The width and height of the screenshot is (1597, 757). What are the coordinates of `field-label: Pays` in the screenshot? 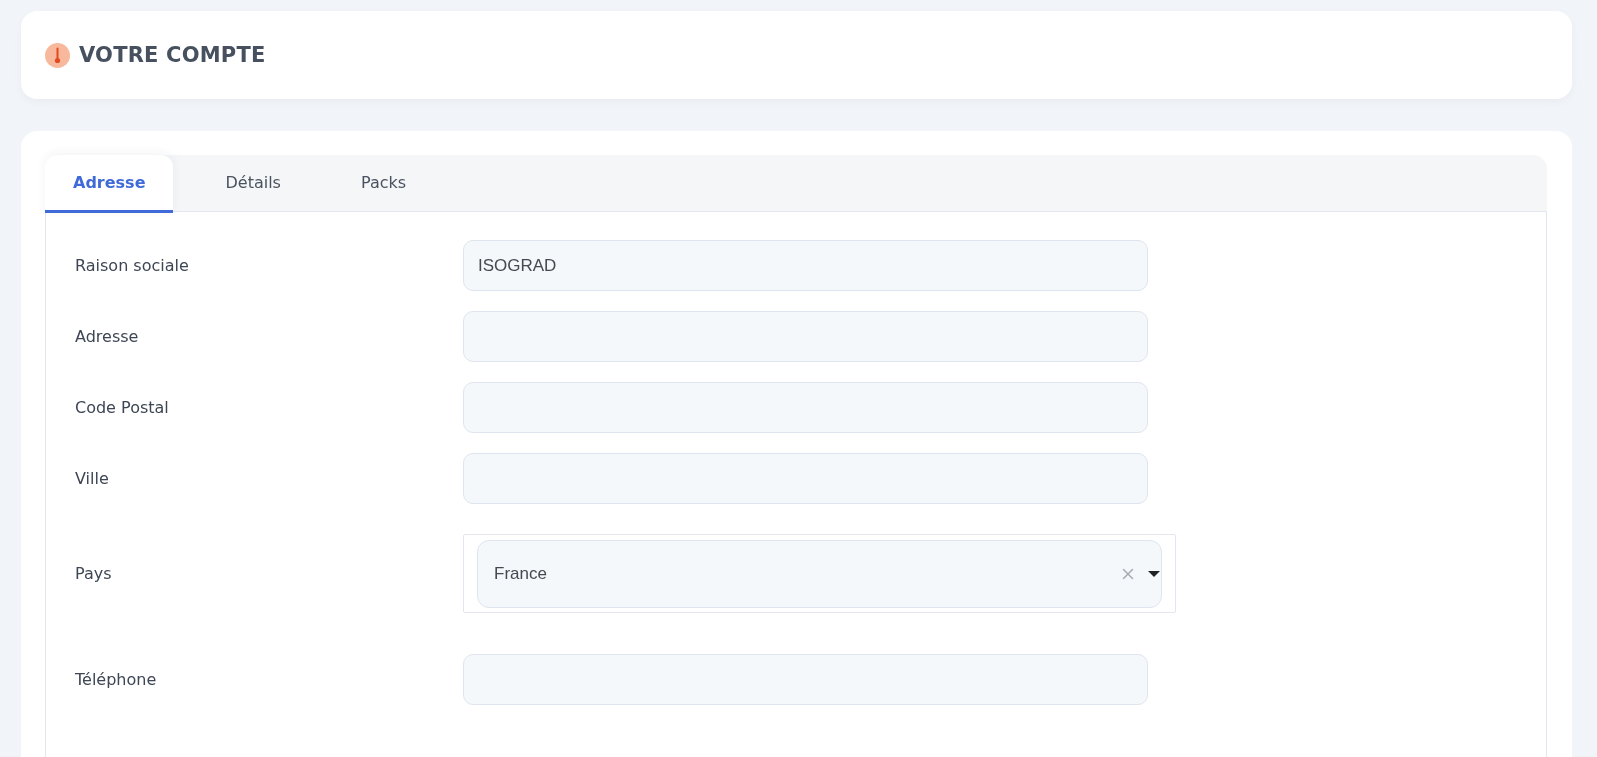 It's located at (93, 573).